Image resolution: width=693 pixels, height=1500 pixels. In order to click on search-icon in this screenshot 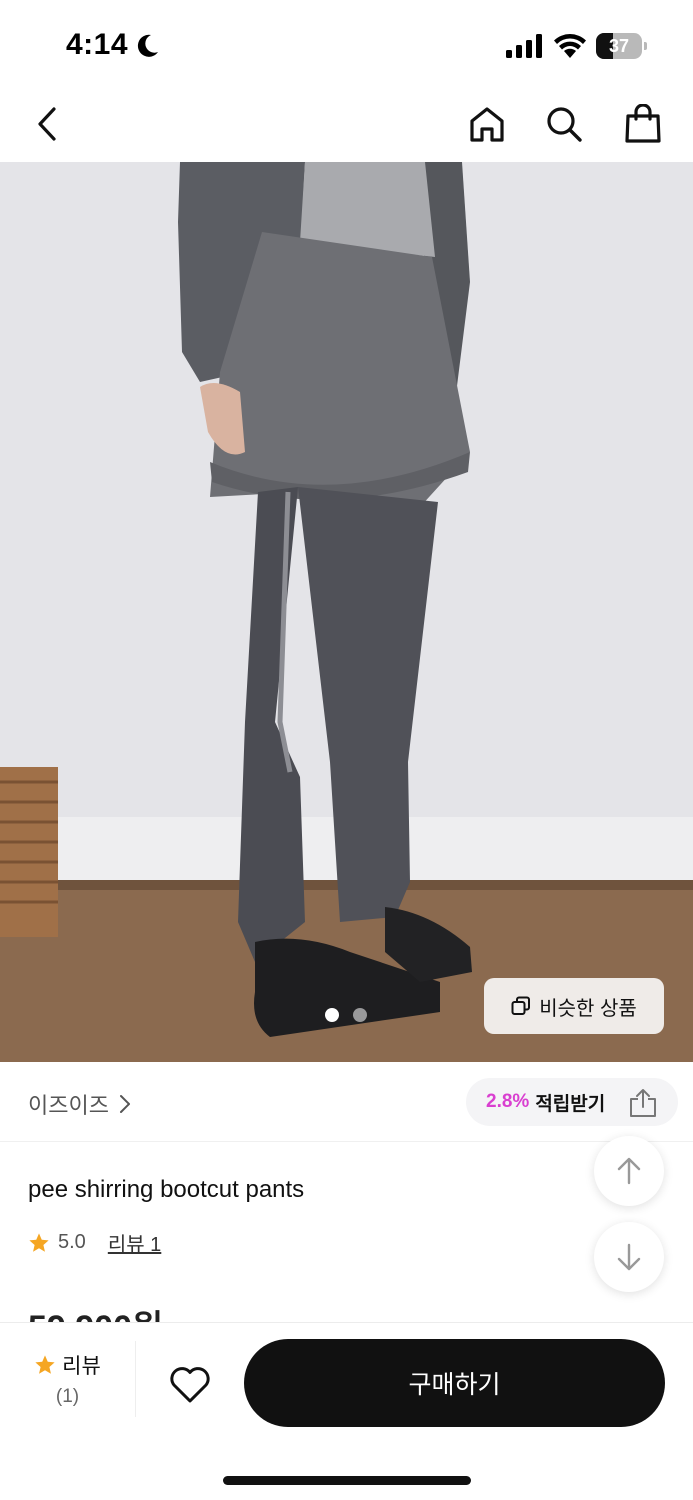, I will do `click(564, 124)`.